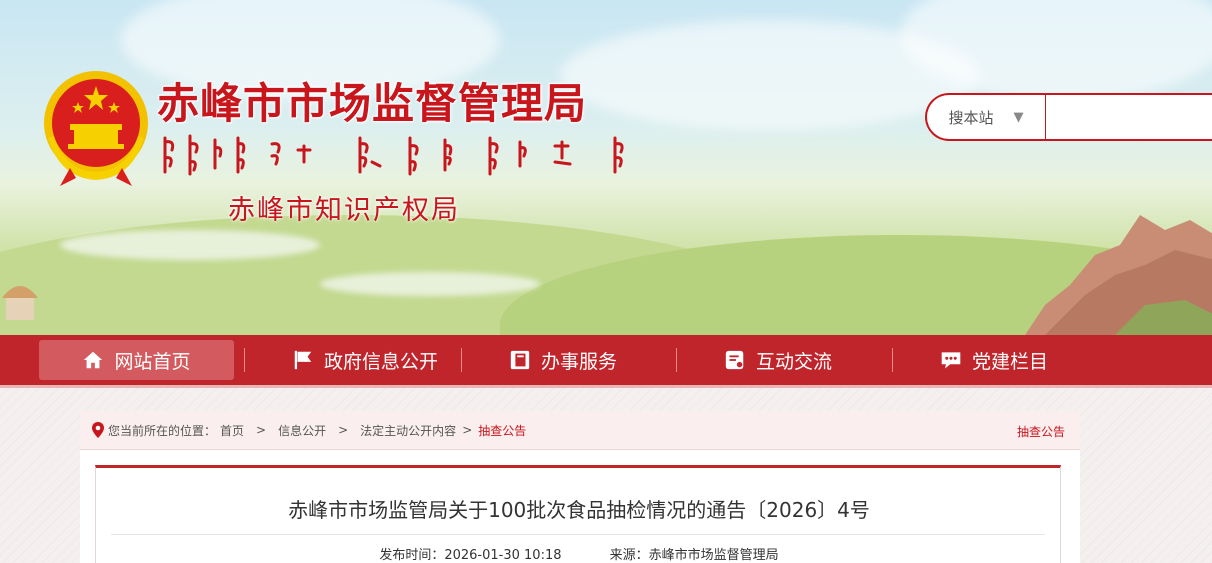  I want to click on chevron-down-icon: ▼, so click(1018, 117).